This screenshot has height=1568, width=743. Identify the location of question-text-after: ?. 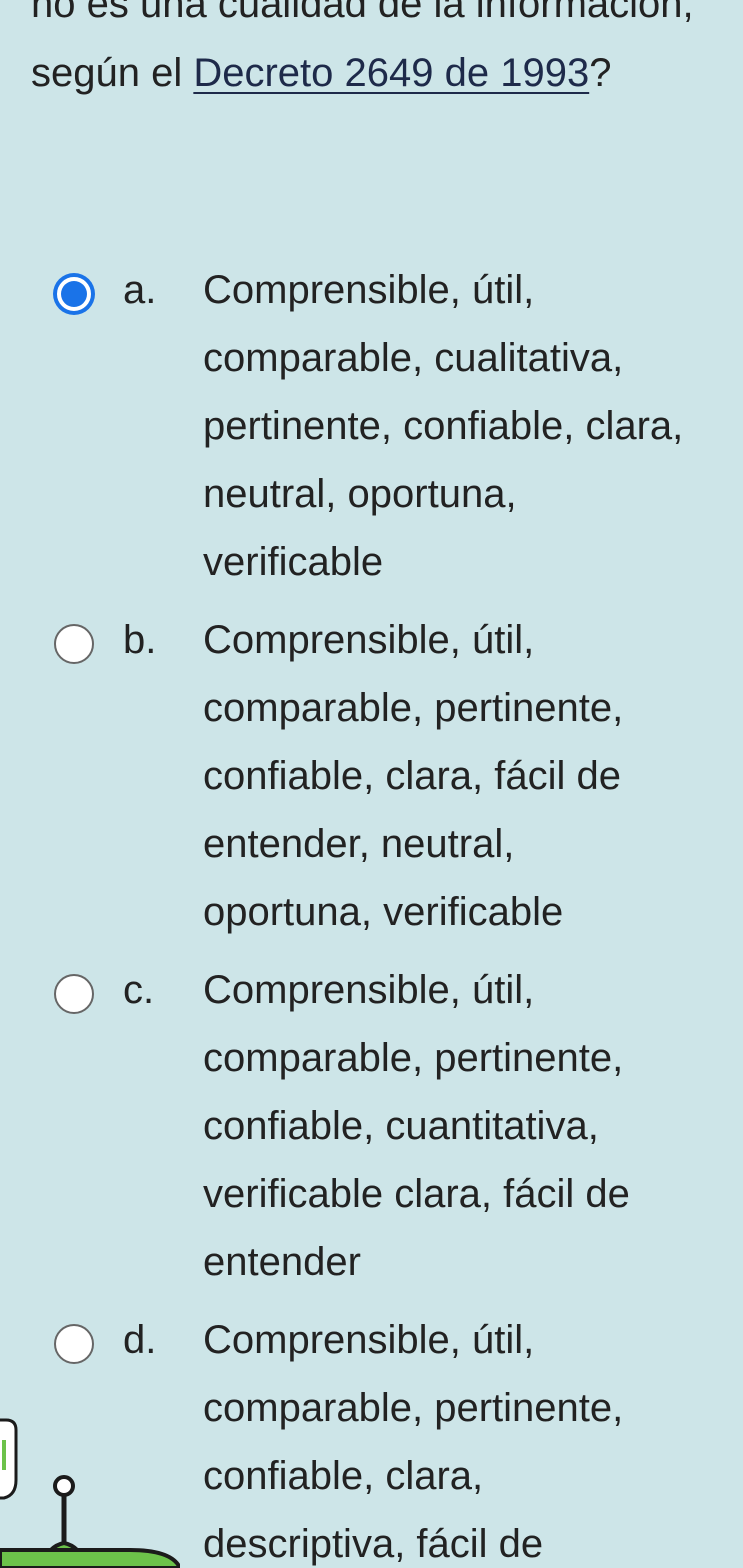
(600, 73).